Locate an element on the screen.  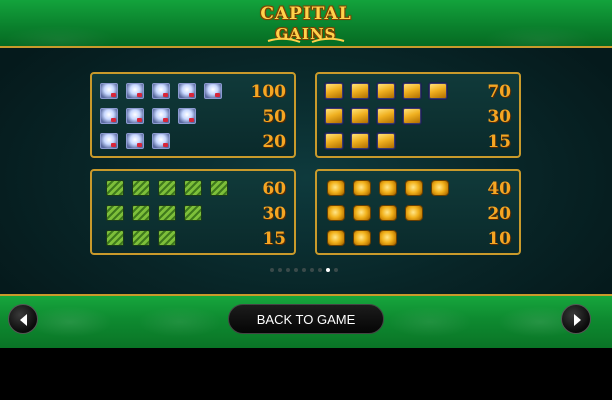
payout-value: 10 is located at coordinates (499, 239).